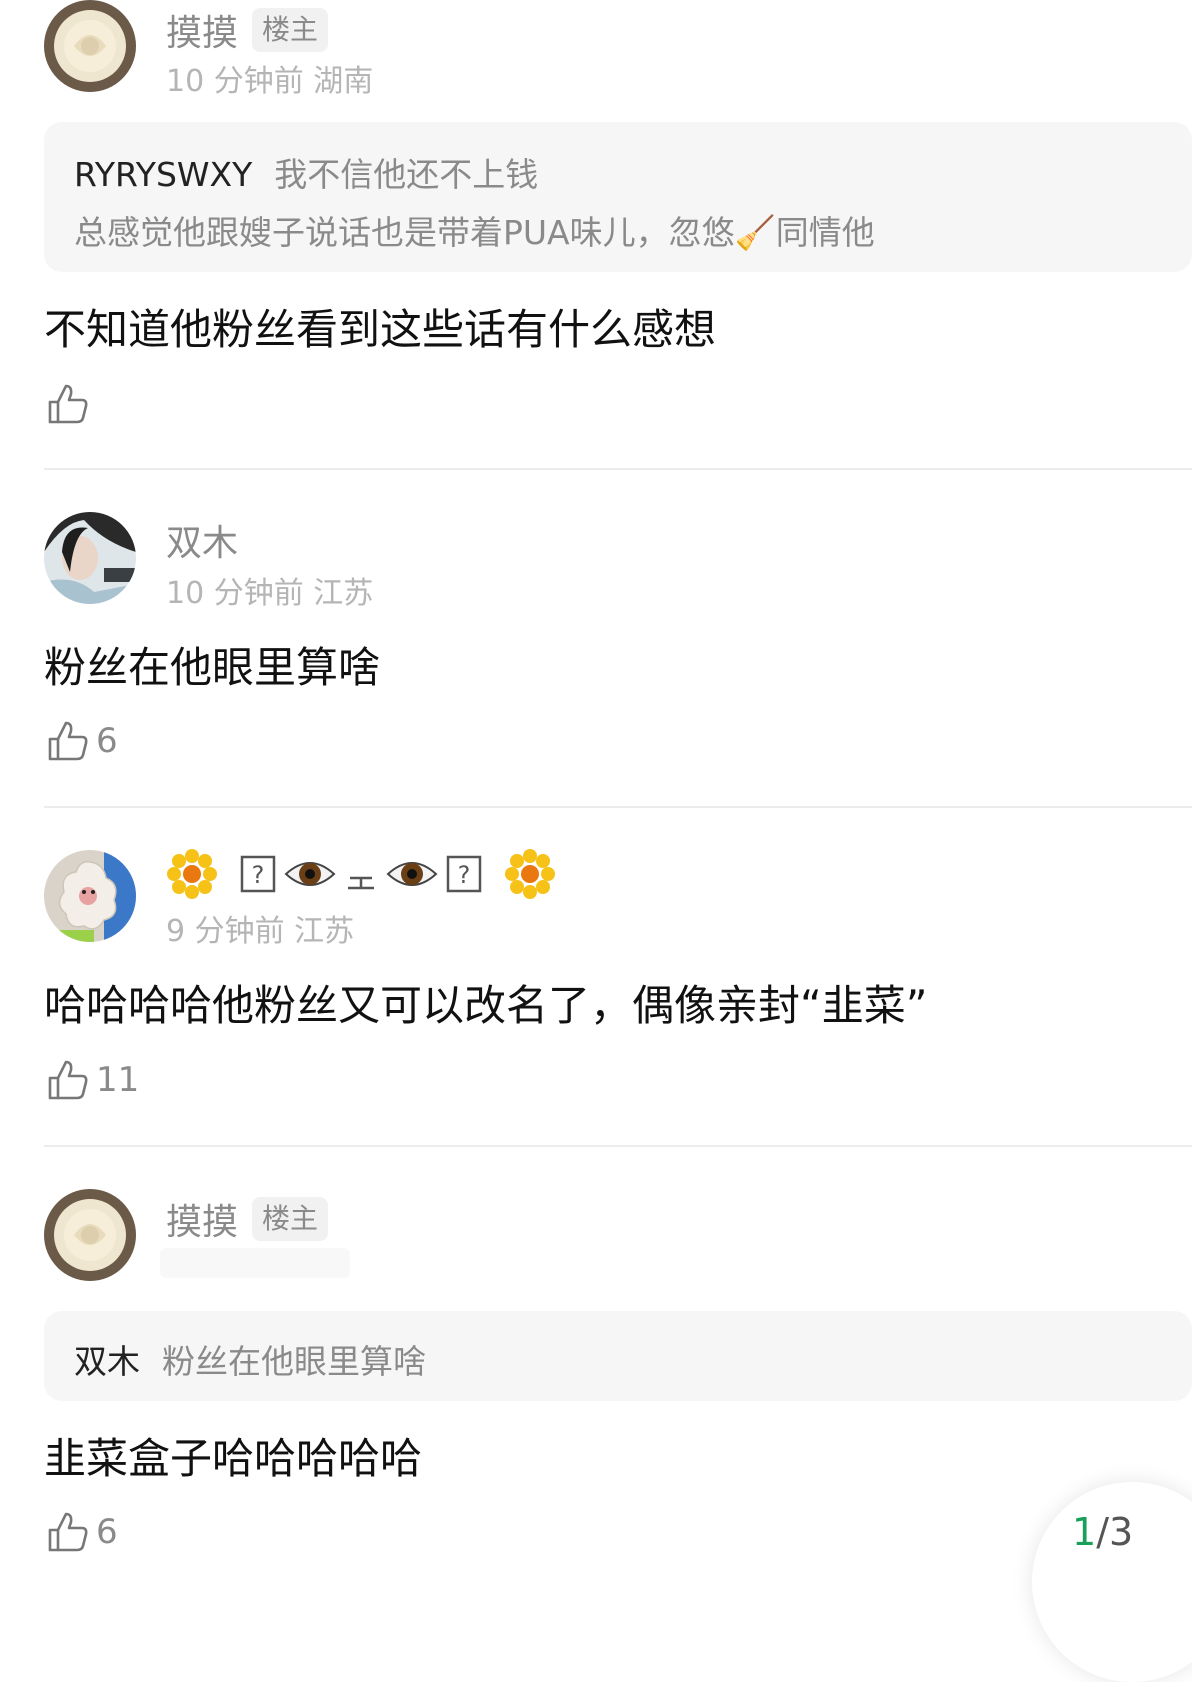  I want to click on like-button: 11, so click(92, 1080).